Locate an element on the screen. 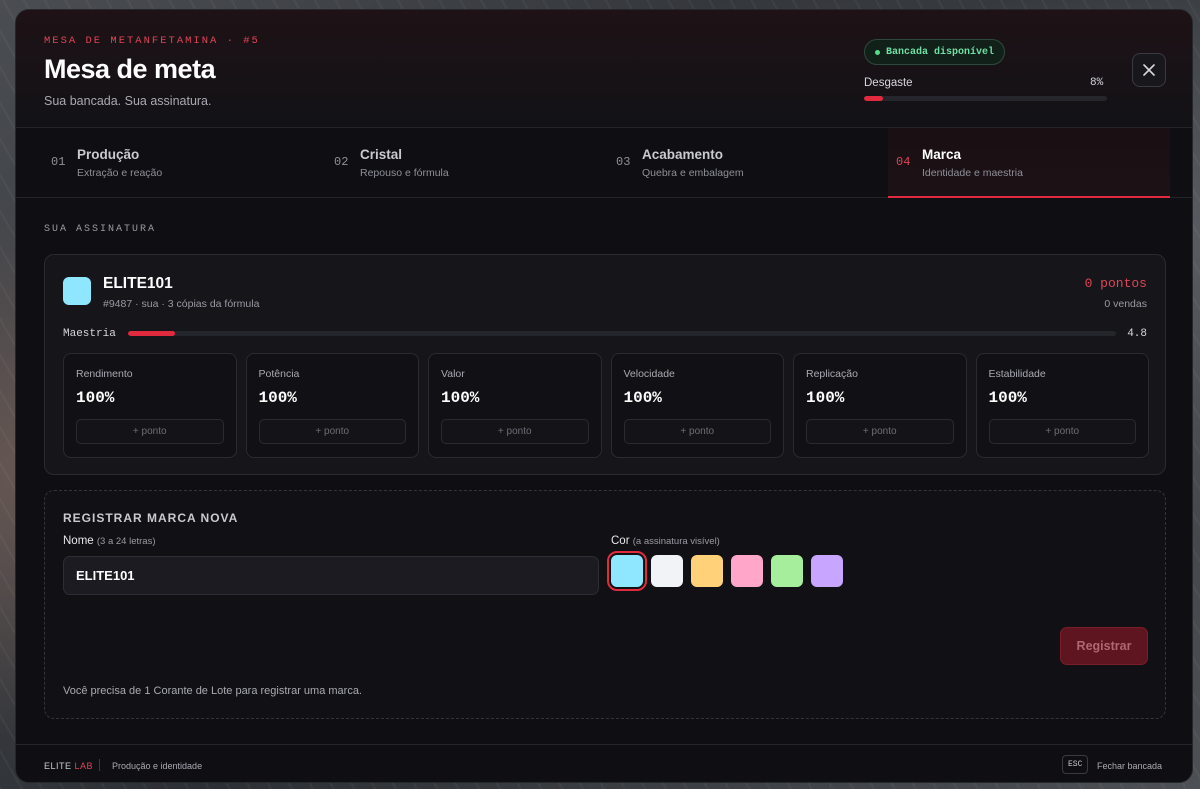 This screenshot has height=789, width=1200. stat-card-estabilidade: Estabilidade 100% + ponto is located at coordinates (1062, 405).